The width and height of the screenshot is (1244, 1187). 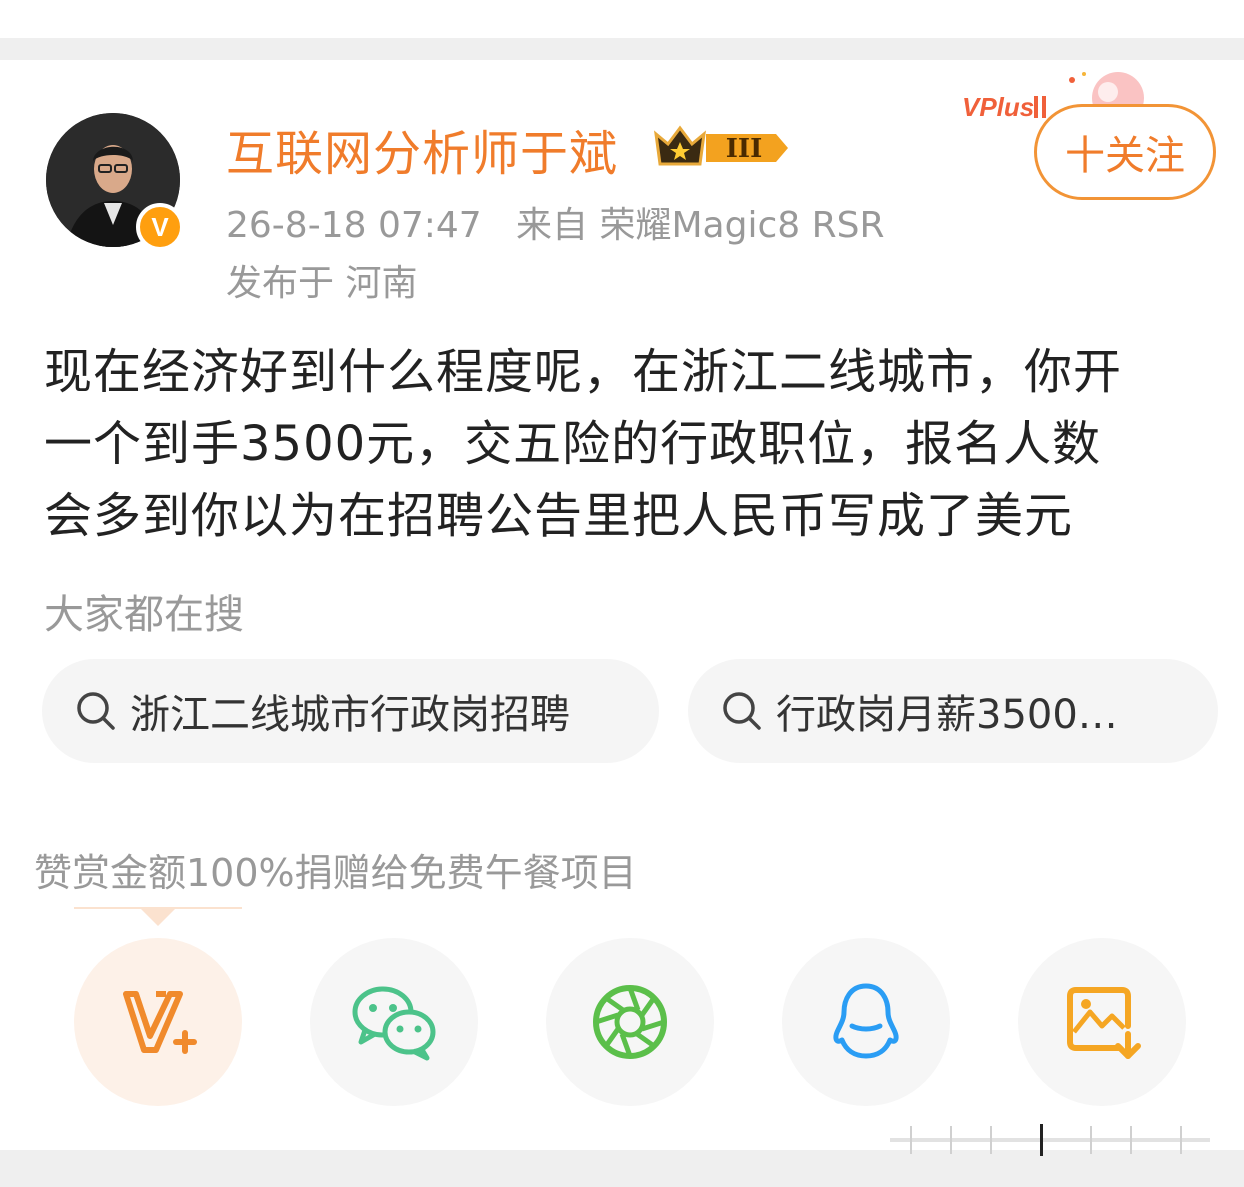 I want to click on post-source: 来自 荣耀Magic8 RSR, so click(x=700, y=225).